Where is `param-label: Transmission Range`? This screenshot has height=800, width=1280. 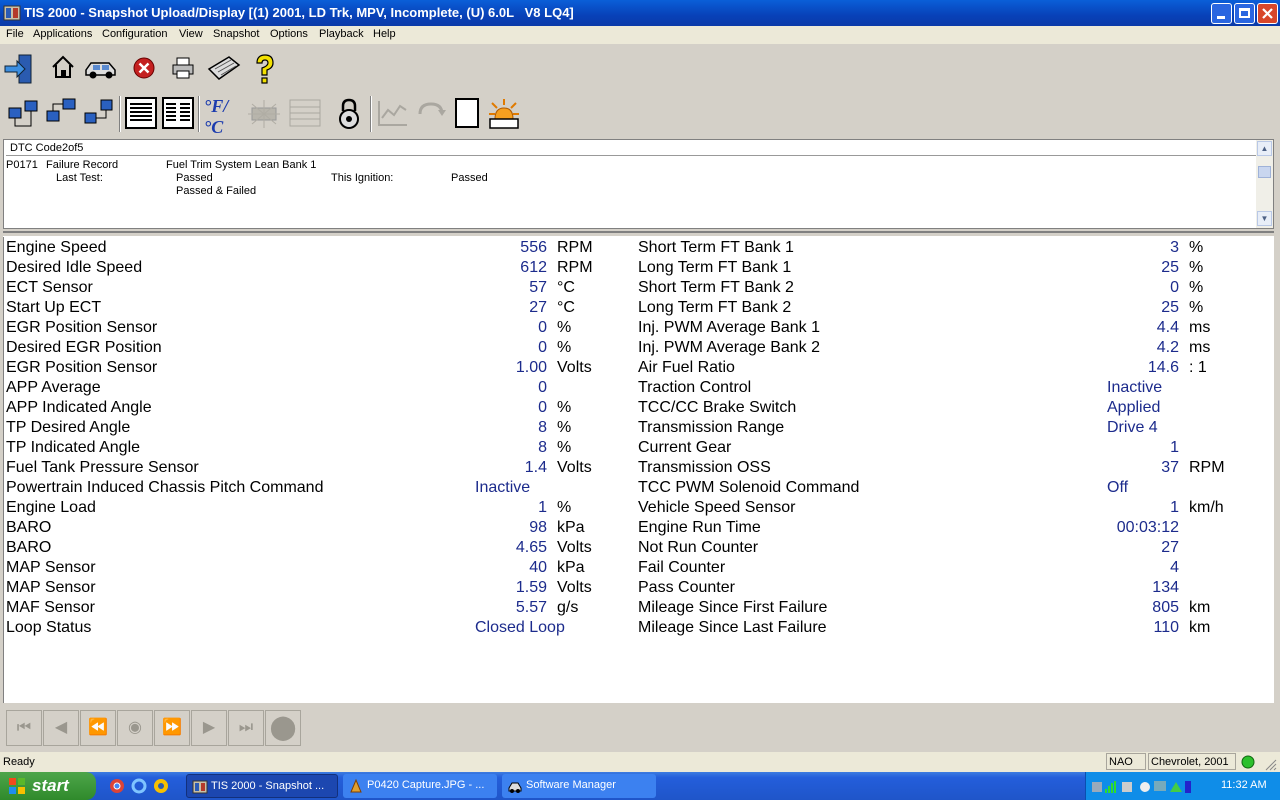 param-label: Transmission Range is located at coordinates (711, 427).